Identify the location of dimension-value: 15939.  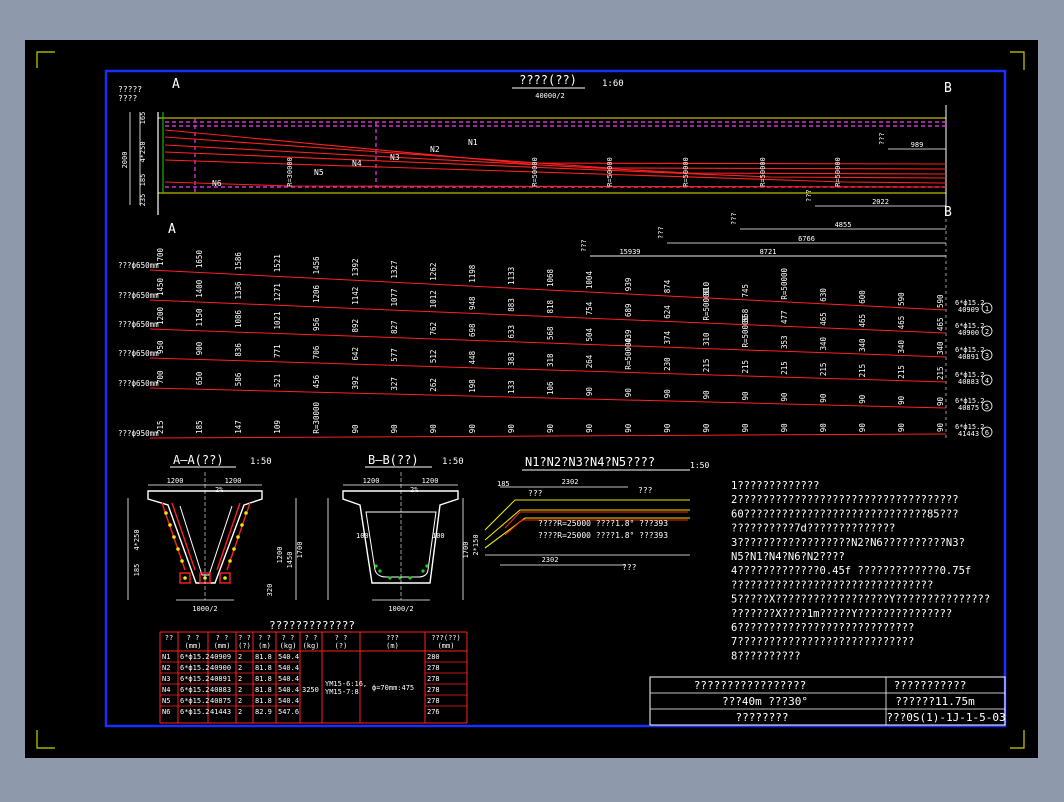
(629, 252).